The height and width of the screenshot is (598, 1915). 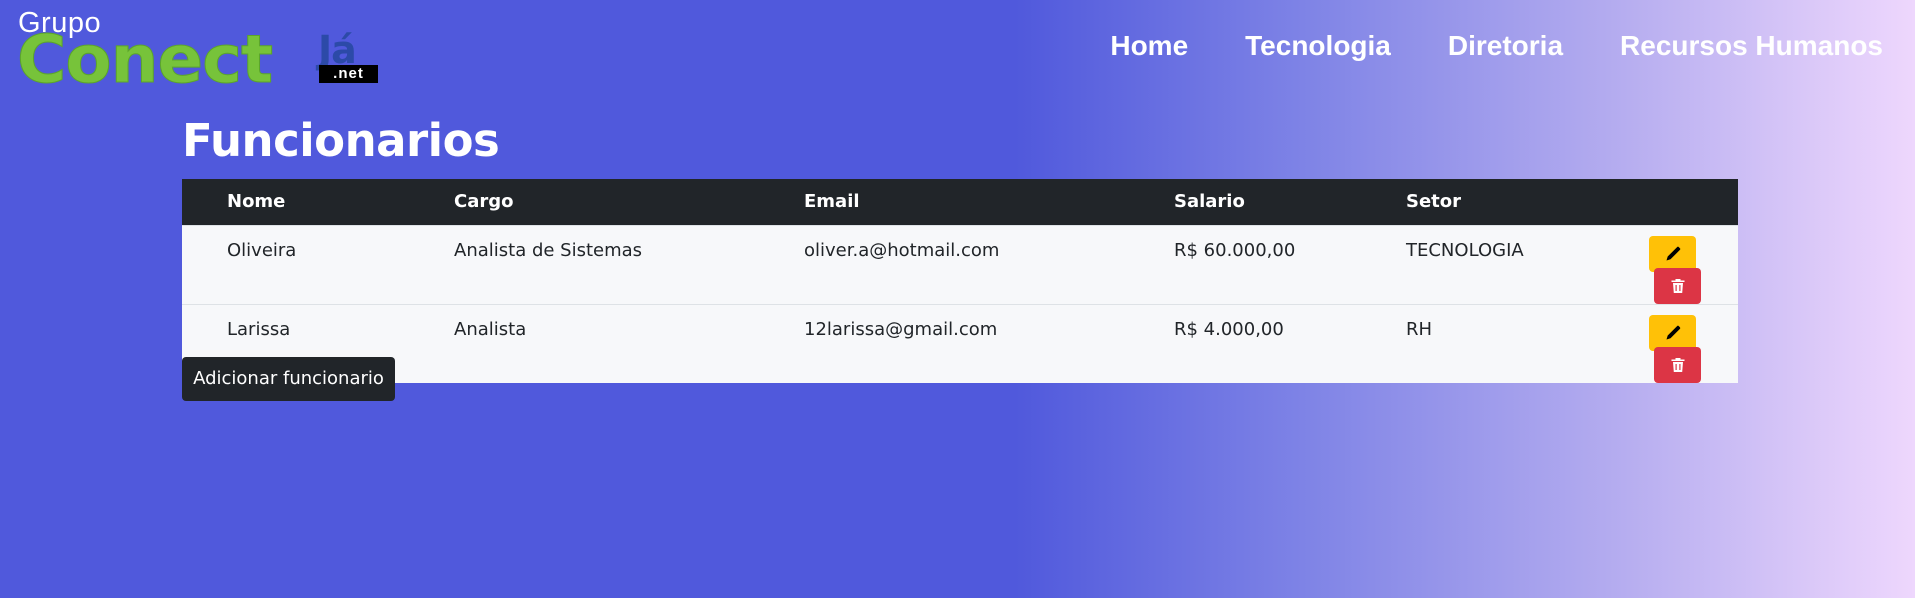 What do you see at coordinates (832, 202) in the screenshot?
I see `column-header-email: Email` at bounding box center [832, 202].